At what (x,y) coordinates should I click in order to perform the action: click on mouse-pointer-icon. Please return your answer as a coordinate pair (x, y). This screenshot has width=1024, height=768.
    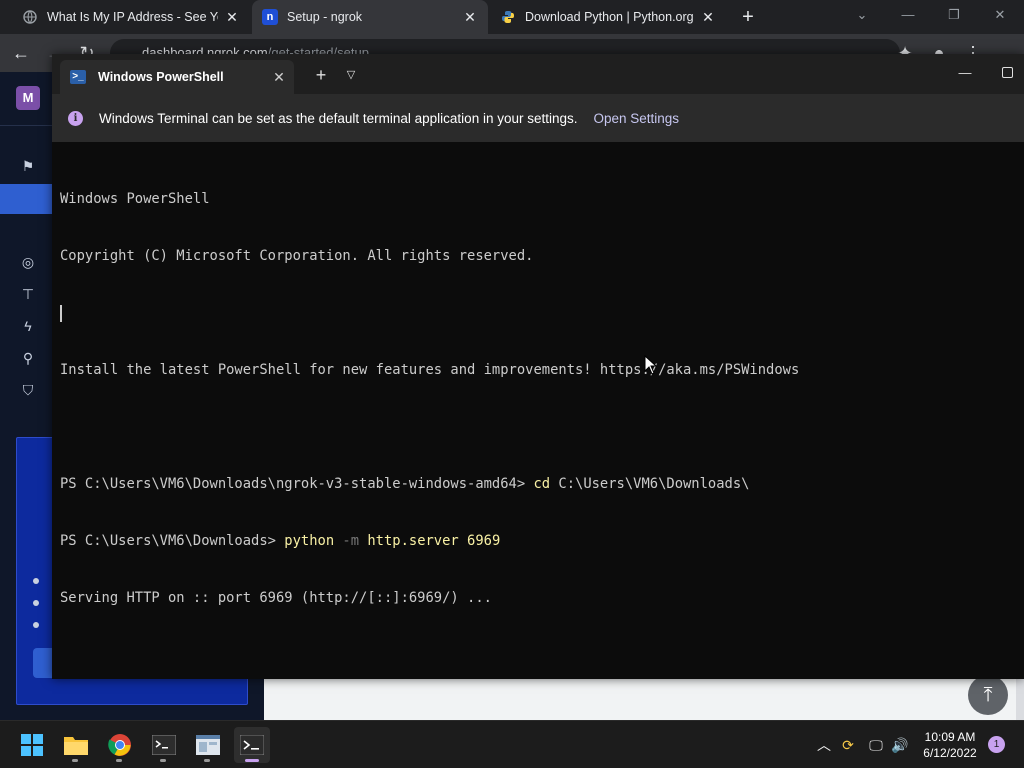
    Looking at the image, I should click on (651, 365).